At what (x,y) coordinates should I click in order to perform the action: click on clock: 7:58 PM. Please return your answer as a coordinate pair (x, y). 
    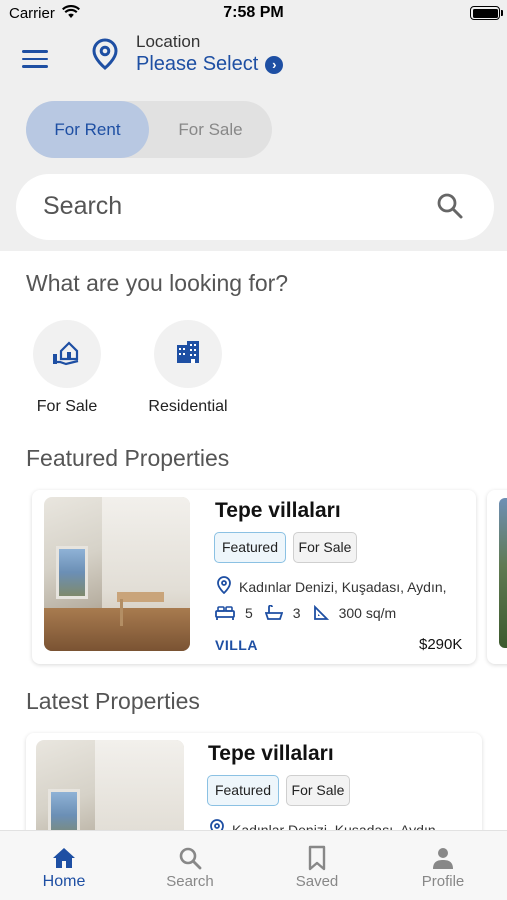
    Looking at the image, I should click on (253, 12).